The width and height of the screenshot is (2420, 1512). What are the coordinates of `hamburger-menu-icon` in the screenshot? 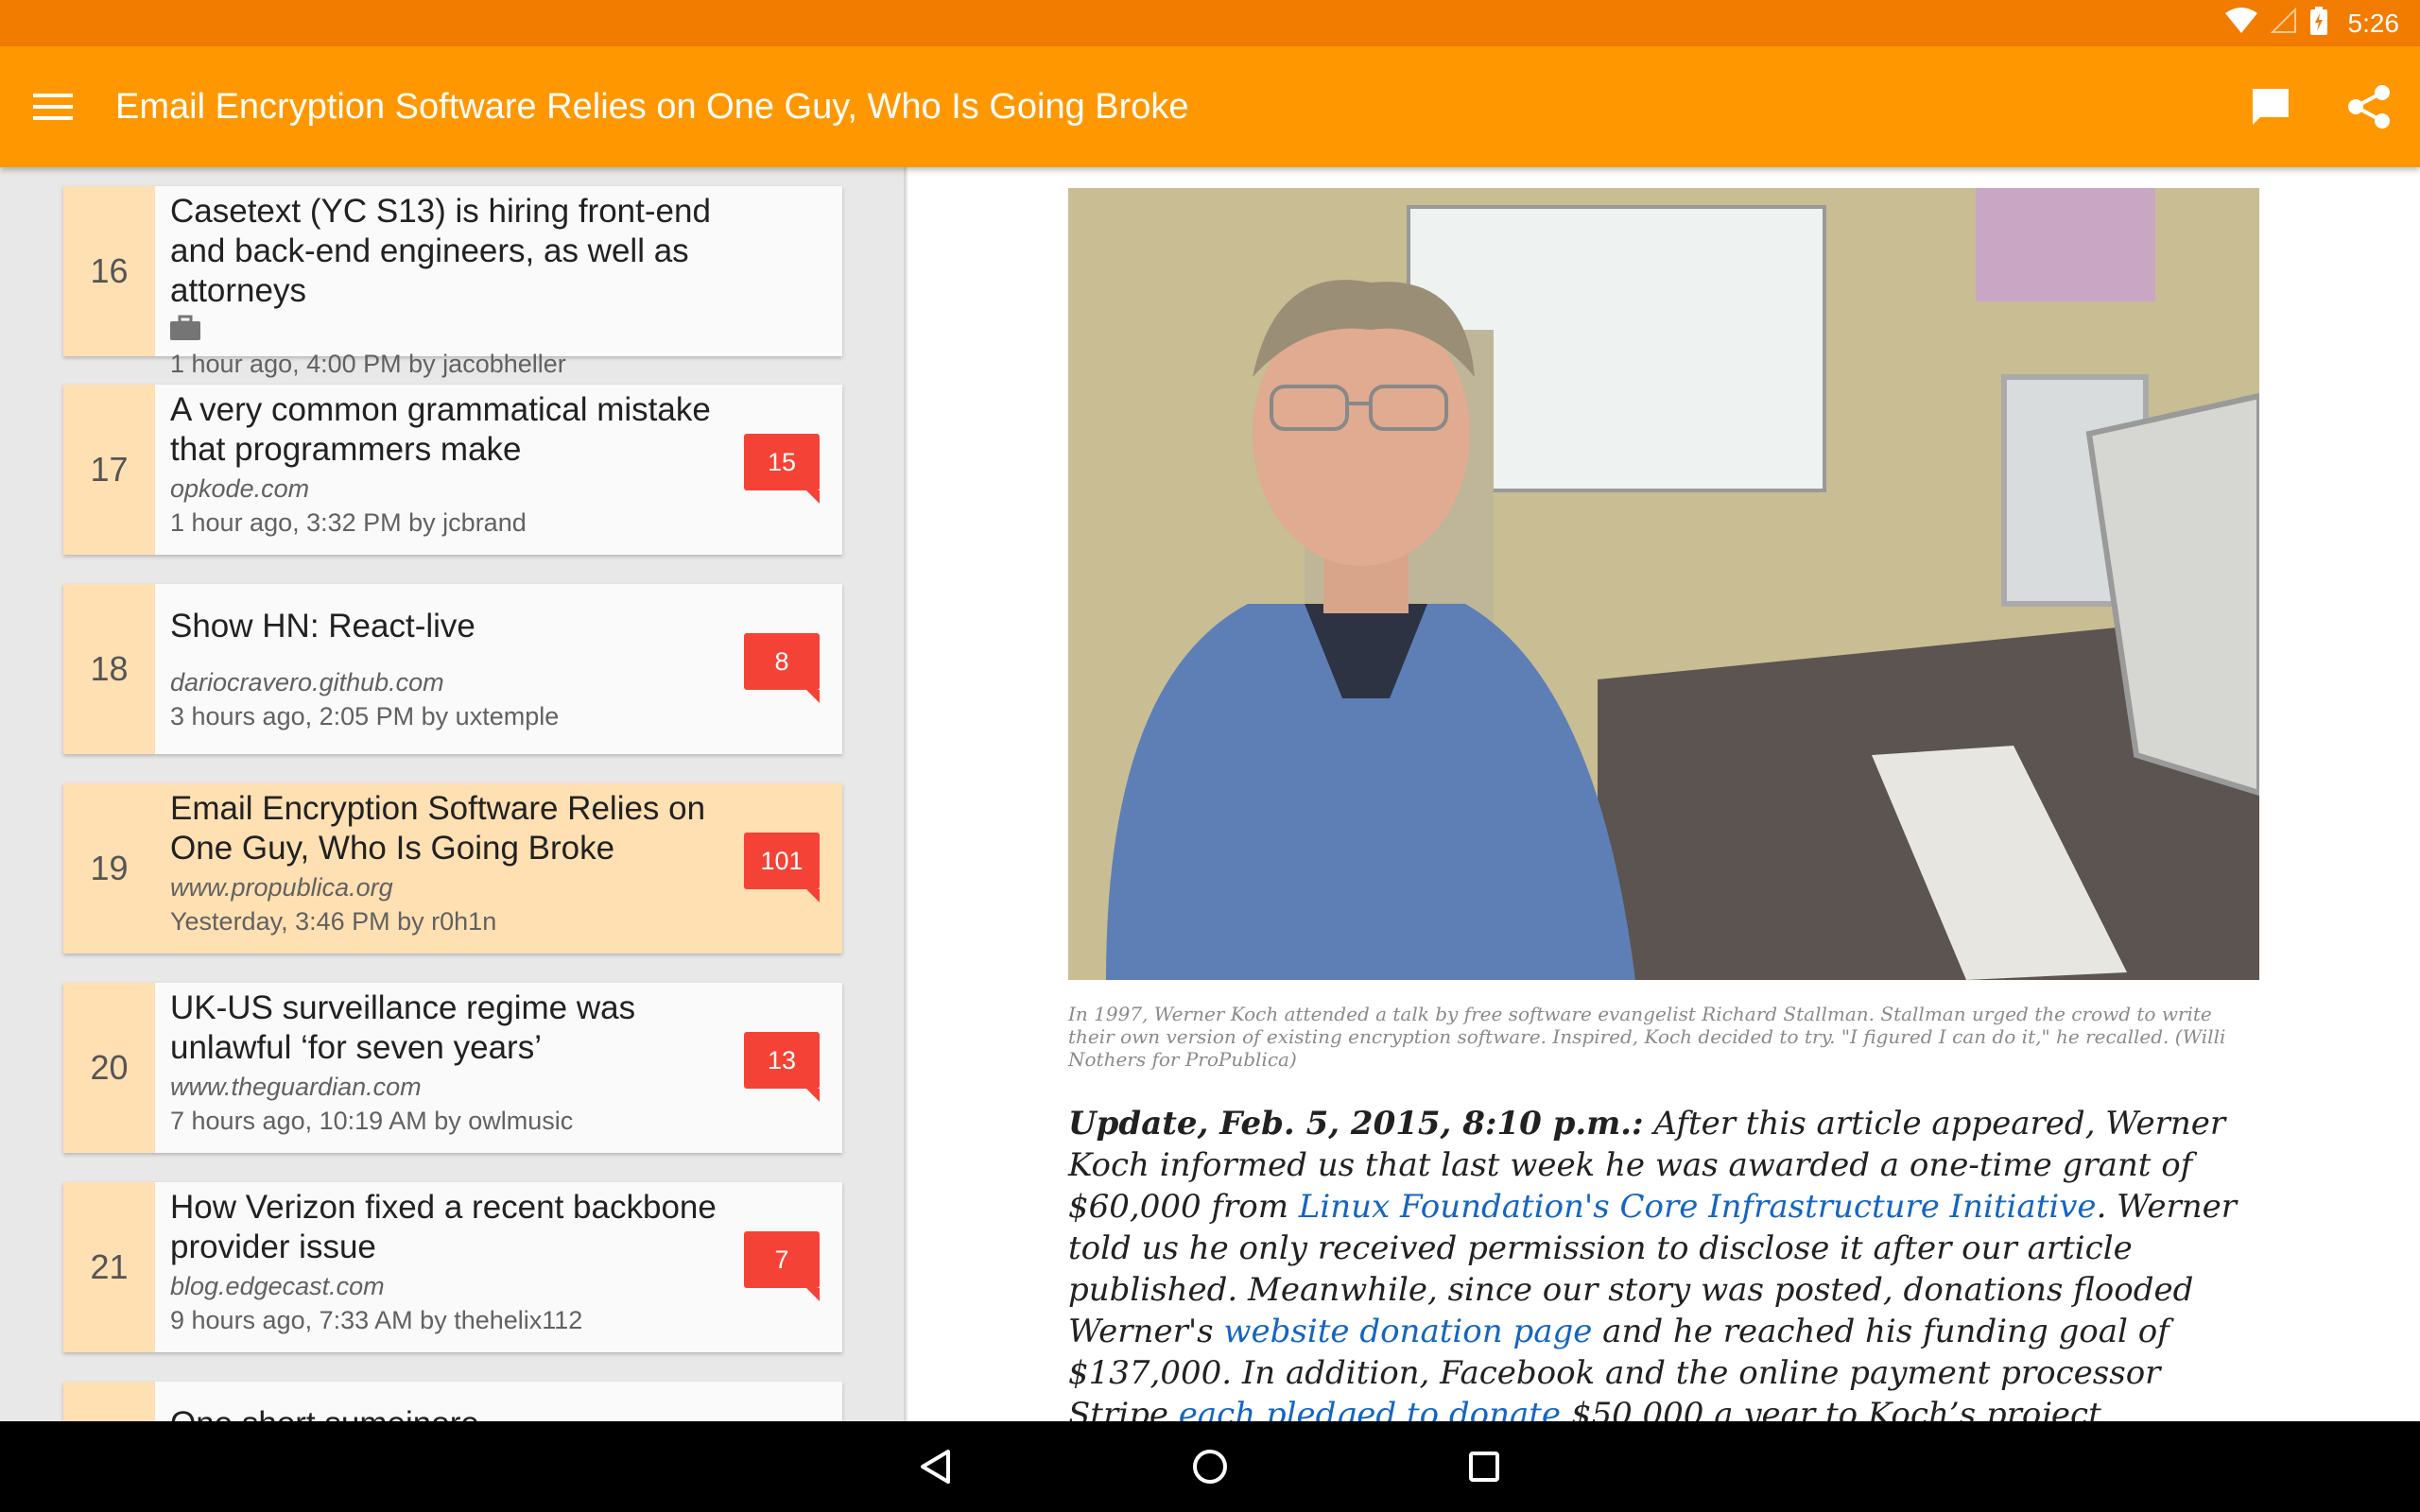 It's located at (52, 106).